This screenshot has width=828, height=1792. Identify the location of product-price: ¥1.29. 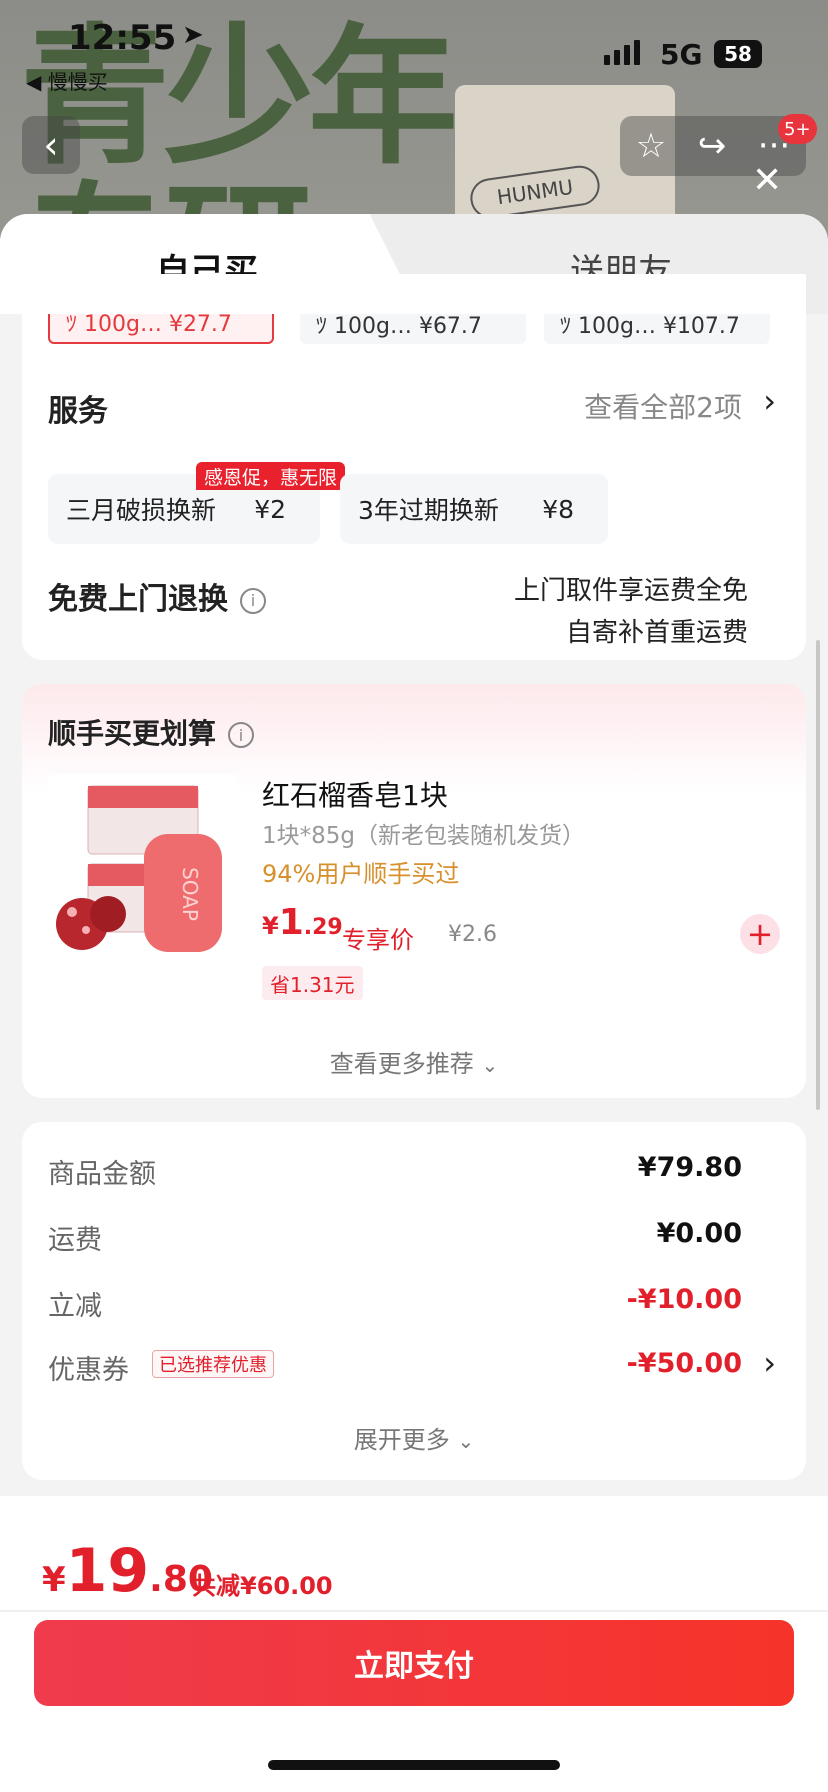
(302, 922).